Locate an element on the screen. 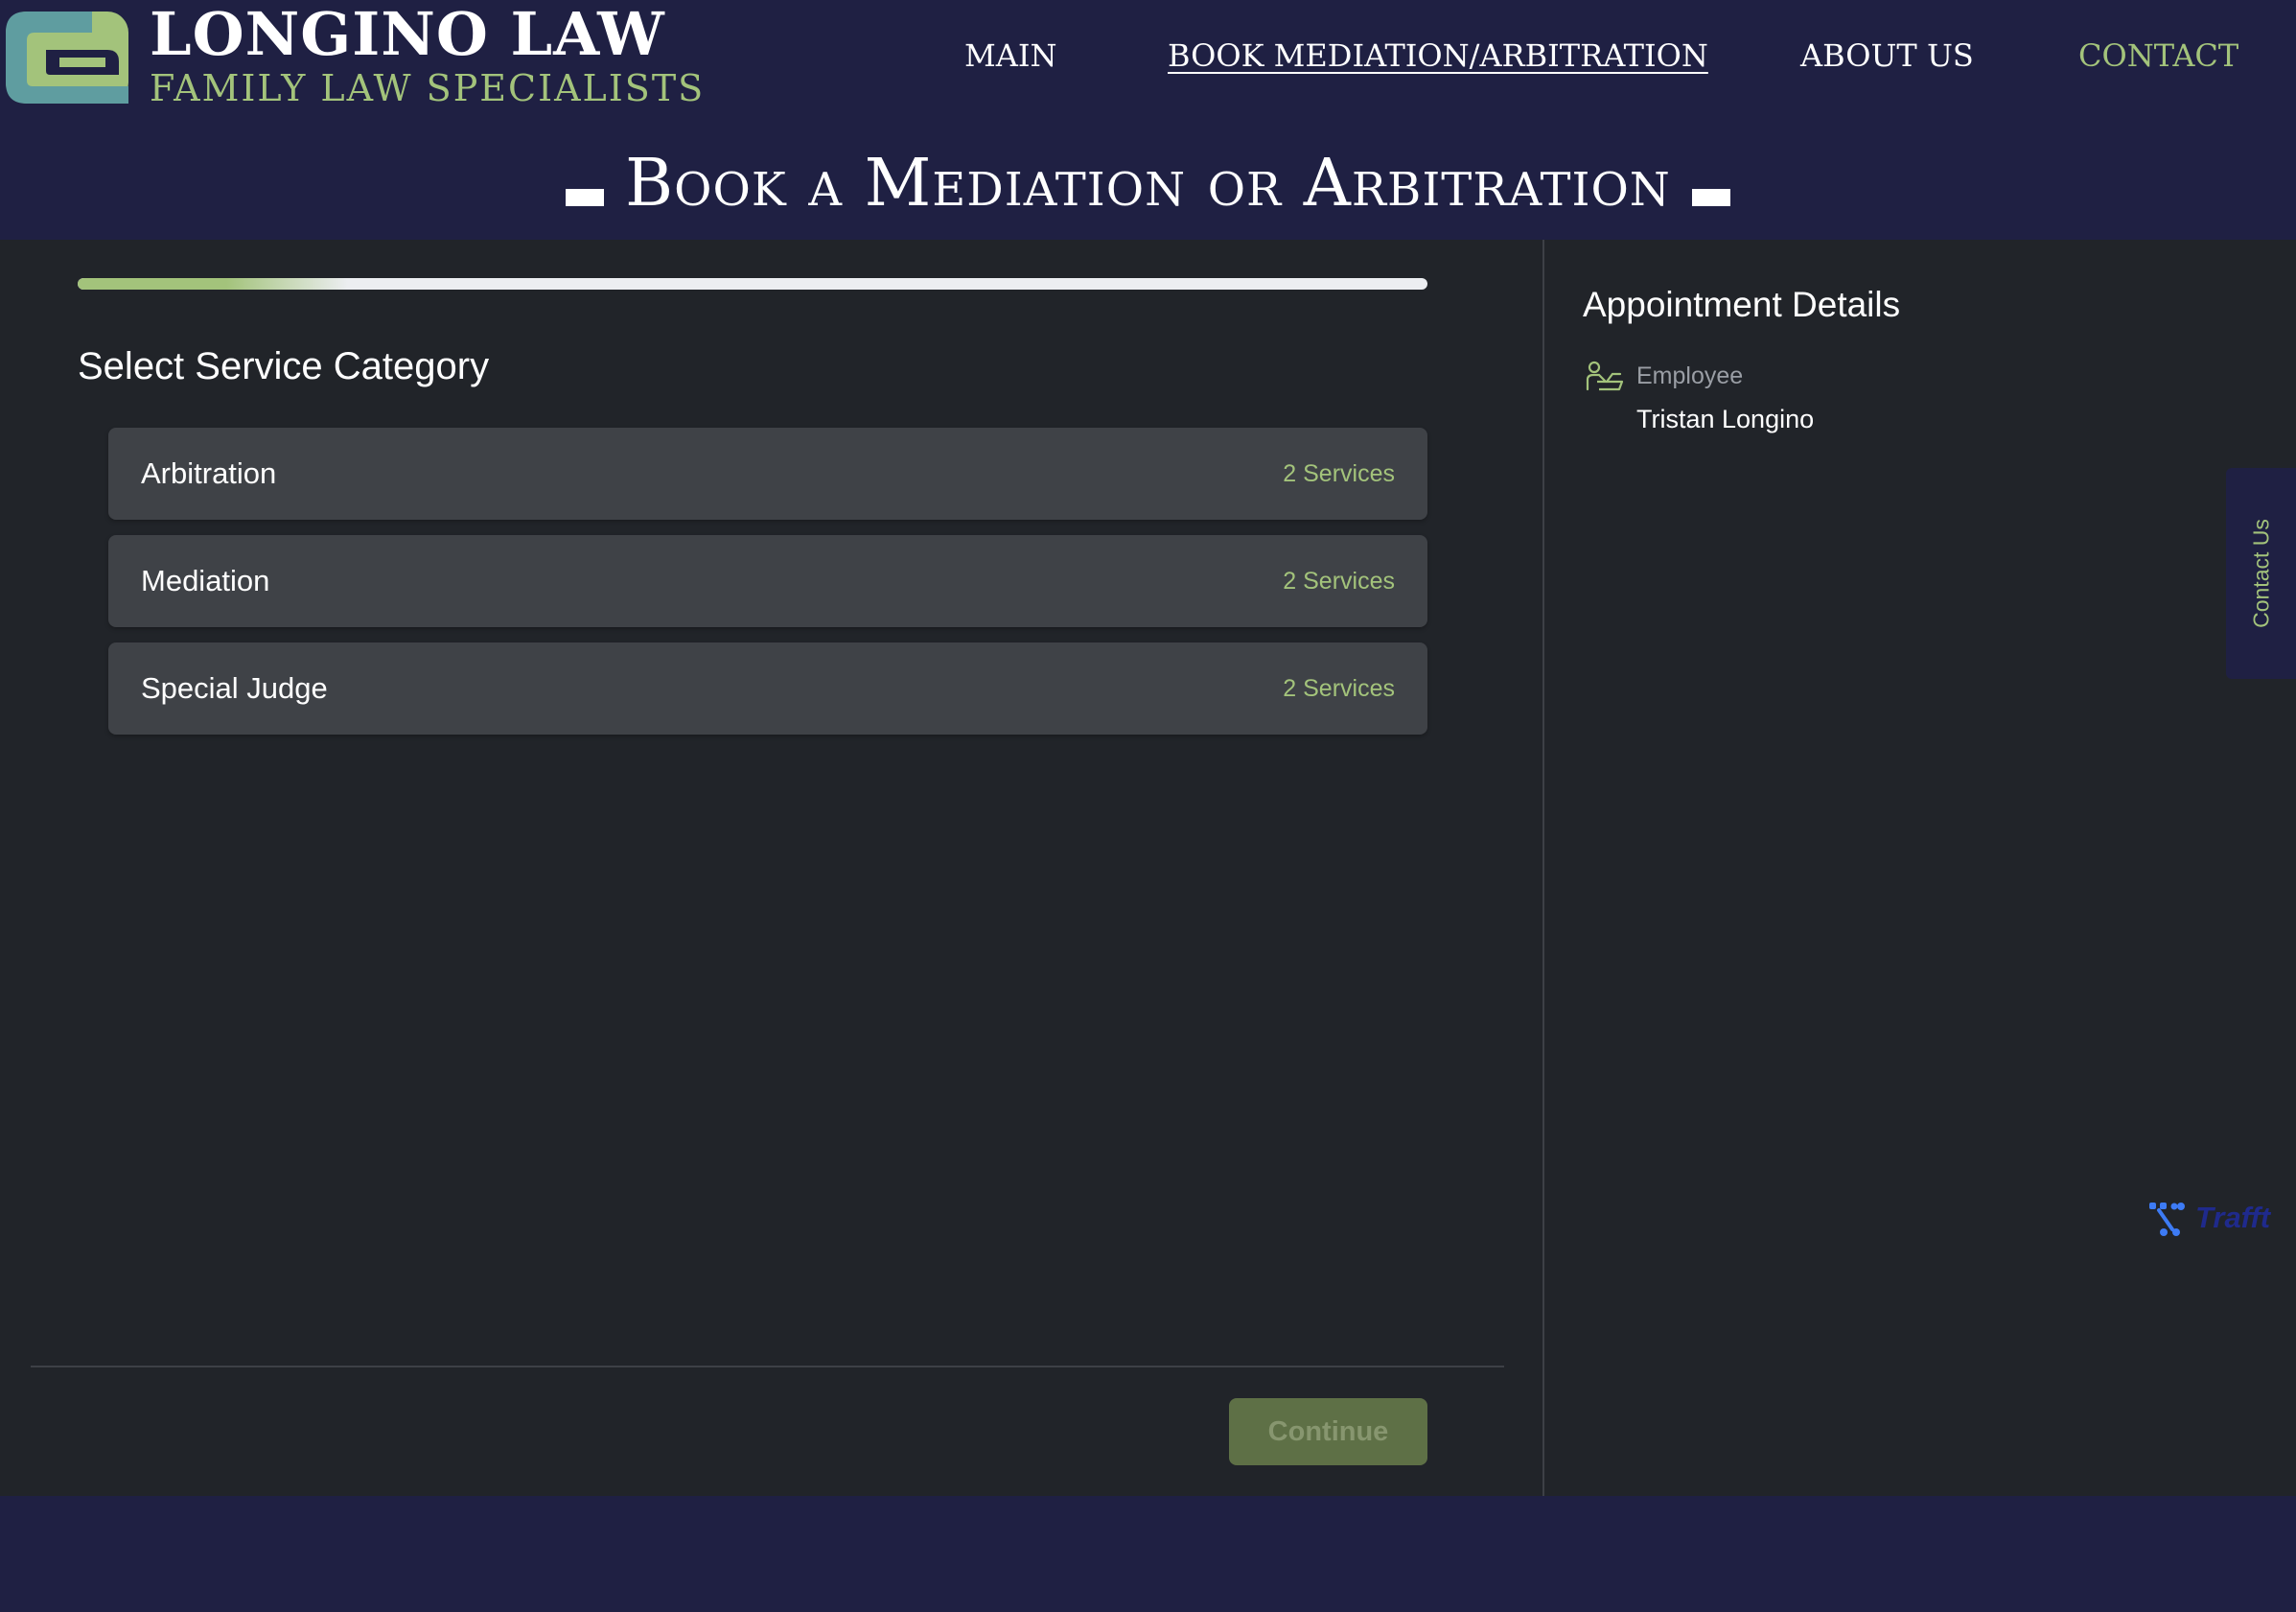 The image size is (2296, 1612). category-item-special-judge: Special Judge 2 Services is located at coordinates (767, 688).